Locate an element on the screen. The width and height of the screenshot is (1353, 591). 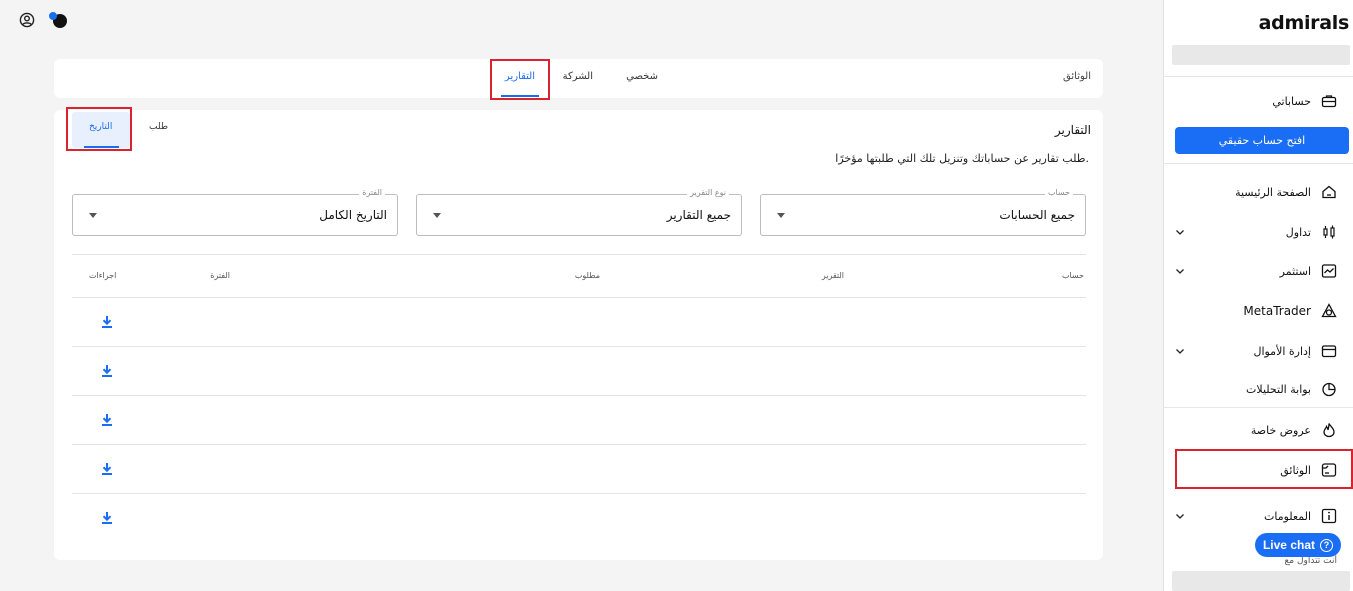
account-placeholder-bar is located at coordinates (1261, 55).